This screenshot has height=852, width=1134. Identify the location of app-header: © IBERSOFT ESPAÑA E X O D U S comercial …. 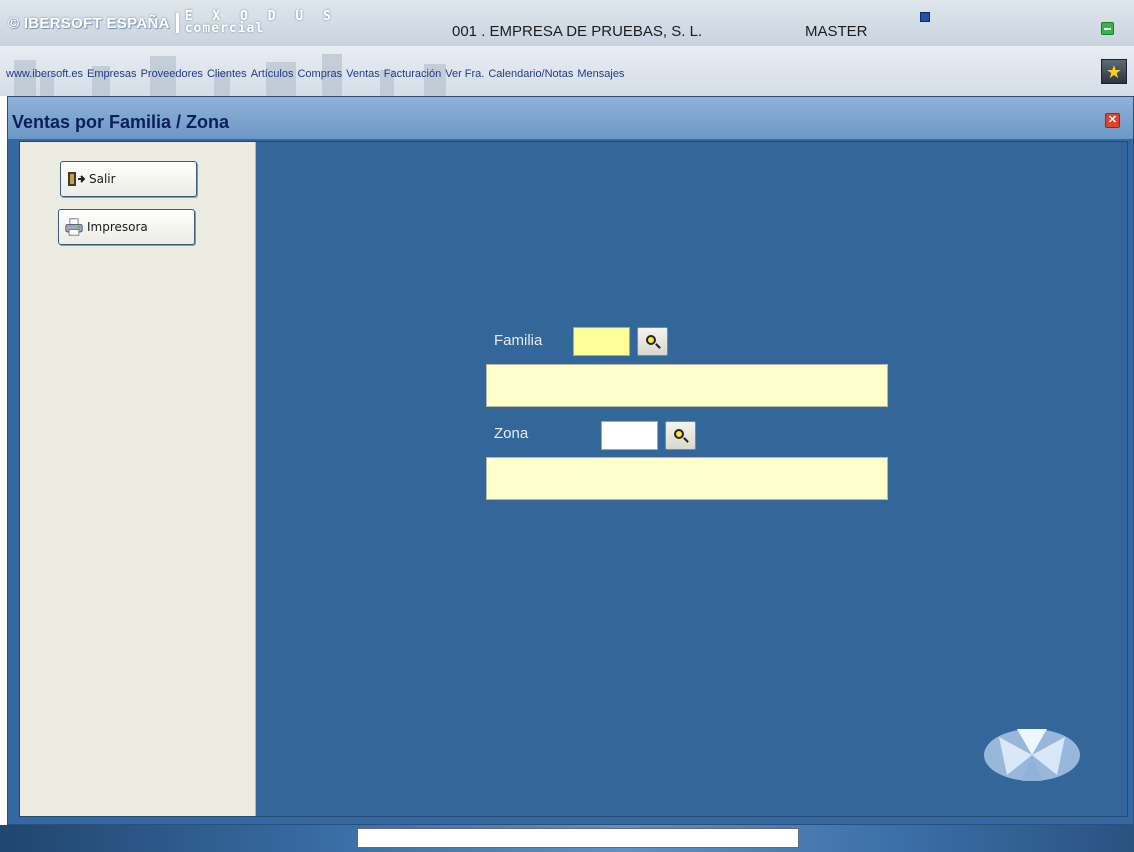
(567, 23).